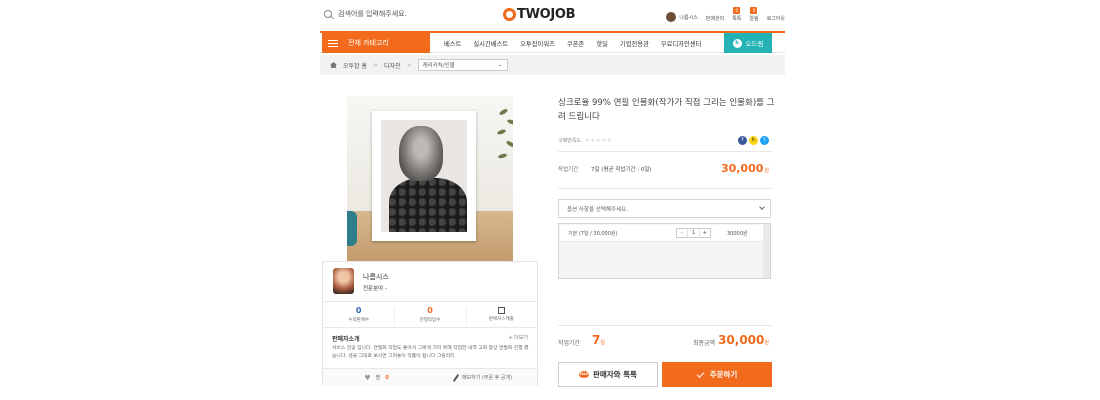 The width and height of the screenshot is (1100, 400). Describe the element at coordinates (376, 43) in the screenshot. I see `all-categories-button: 전체 카테고리` at that location.